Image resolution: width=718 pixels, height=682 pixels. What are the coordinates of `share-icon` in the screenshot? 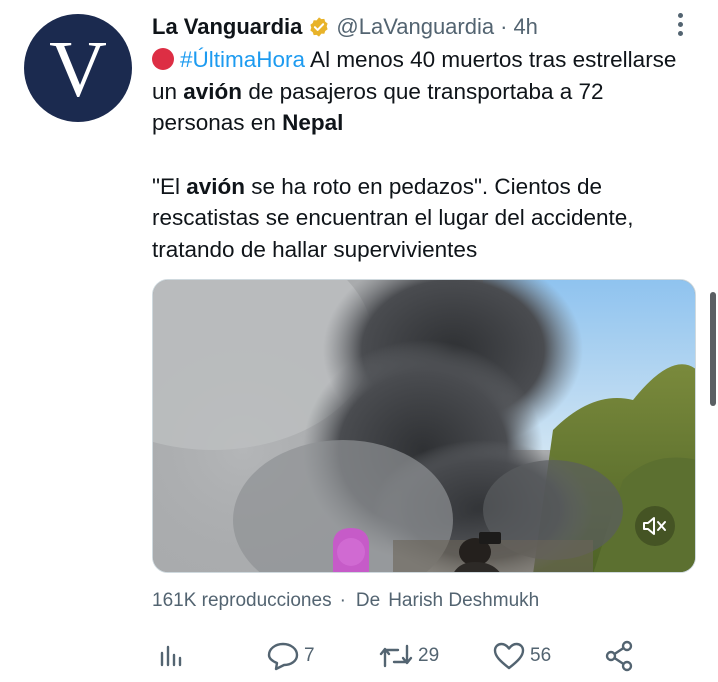 It's located at (619, 656).